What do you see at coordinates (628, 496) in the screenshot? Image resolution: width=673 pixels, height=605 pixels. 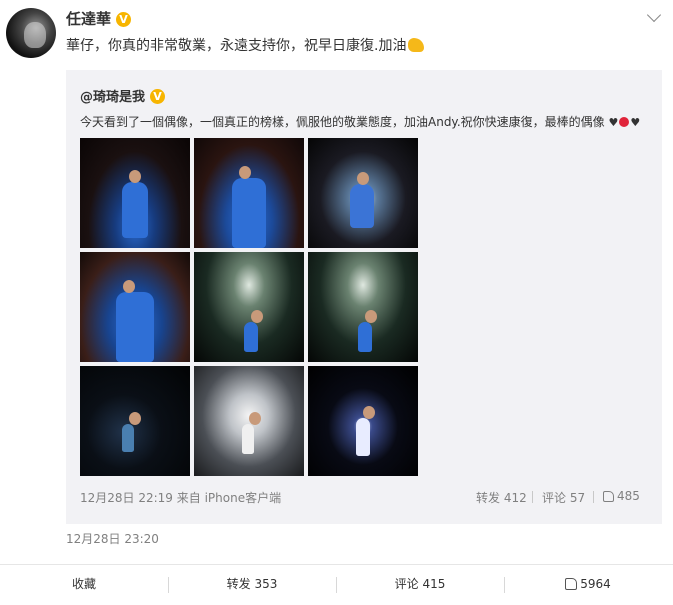 I see `repost-like-count: 485` at bounding box center [628, 496].